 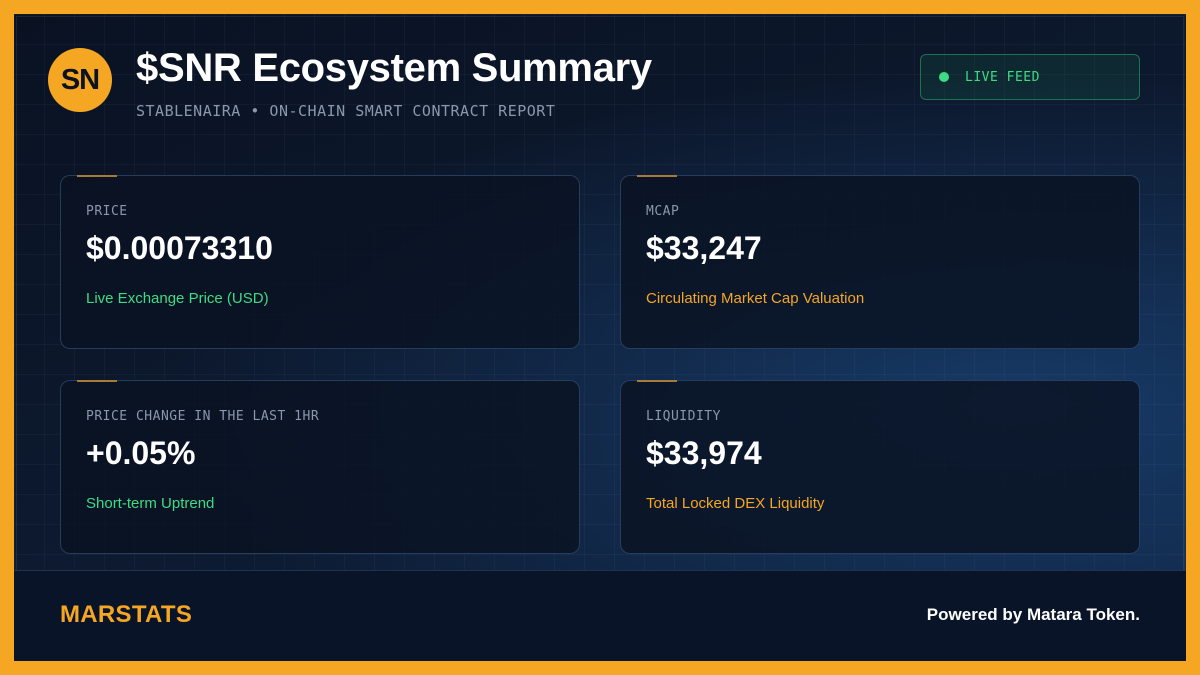 What do you see at coordinates (141, 453) in the screenshot?
I see `card-value: +0.05%` at bounding box center [141, 453].